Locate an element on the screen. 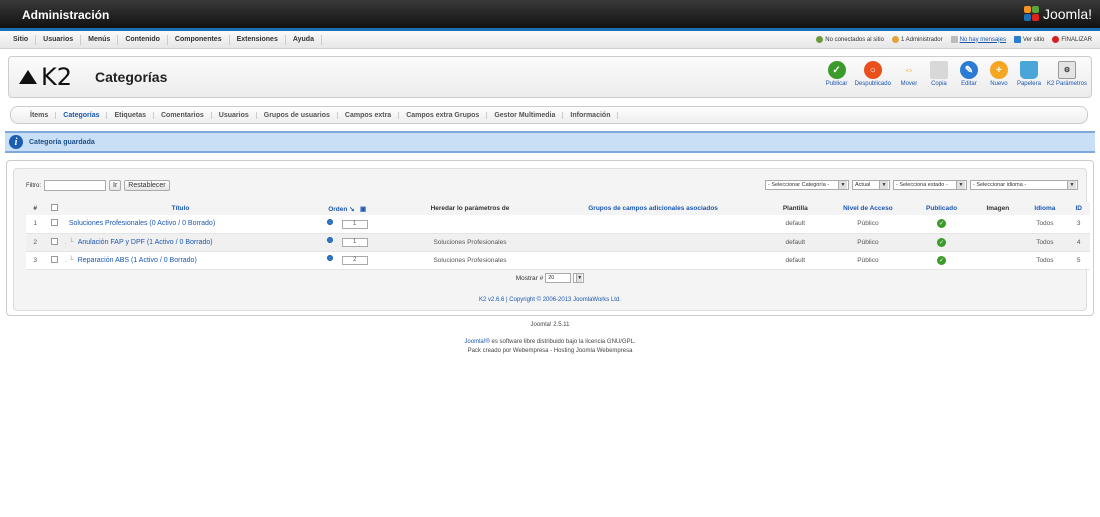  menu-sitio: Sitio is located at coordinates (21, 39).